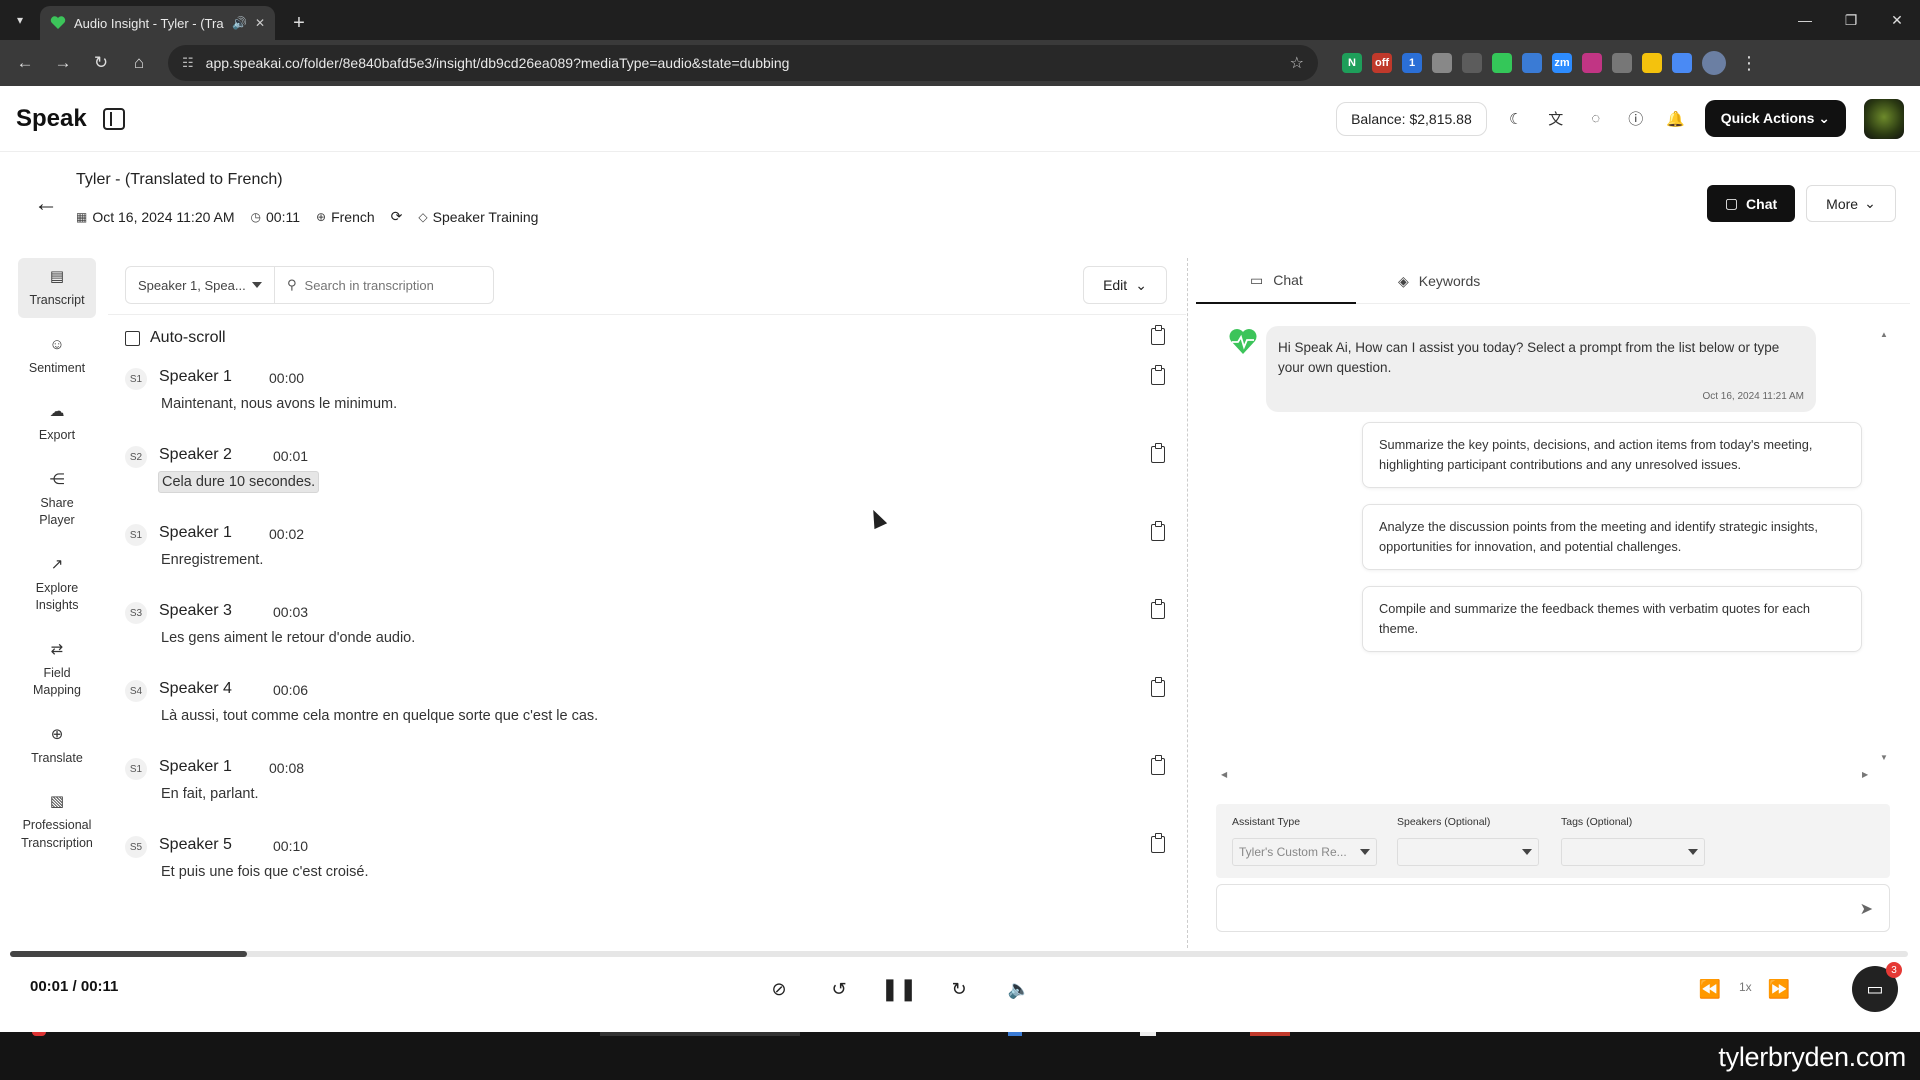  Describe the element at coordinates (1775, 118) in the screenshot. I see `quick-actions-button: Quick Actions ⌄` at that location.